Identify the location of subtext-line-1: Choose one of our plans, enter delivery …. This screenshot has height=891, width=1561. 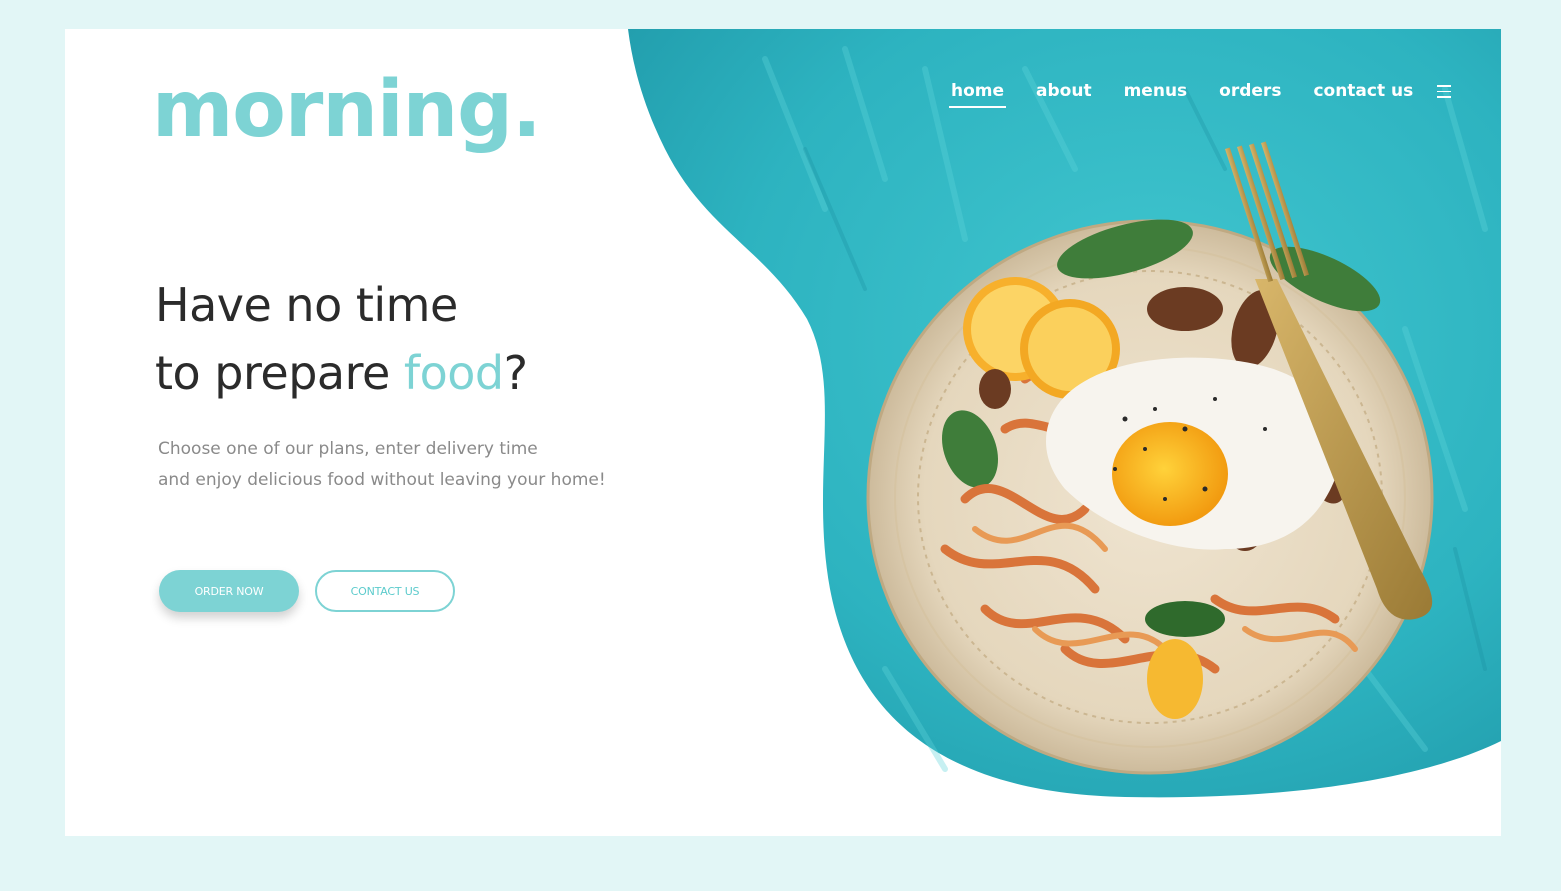
(348, 449).